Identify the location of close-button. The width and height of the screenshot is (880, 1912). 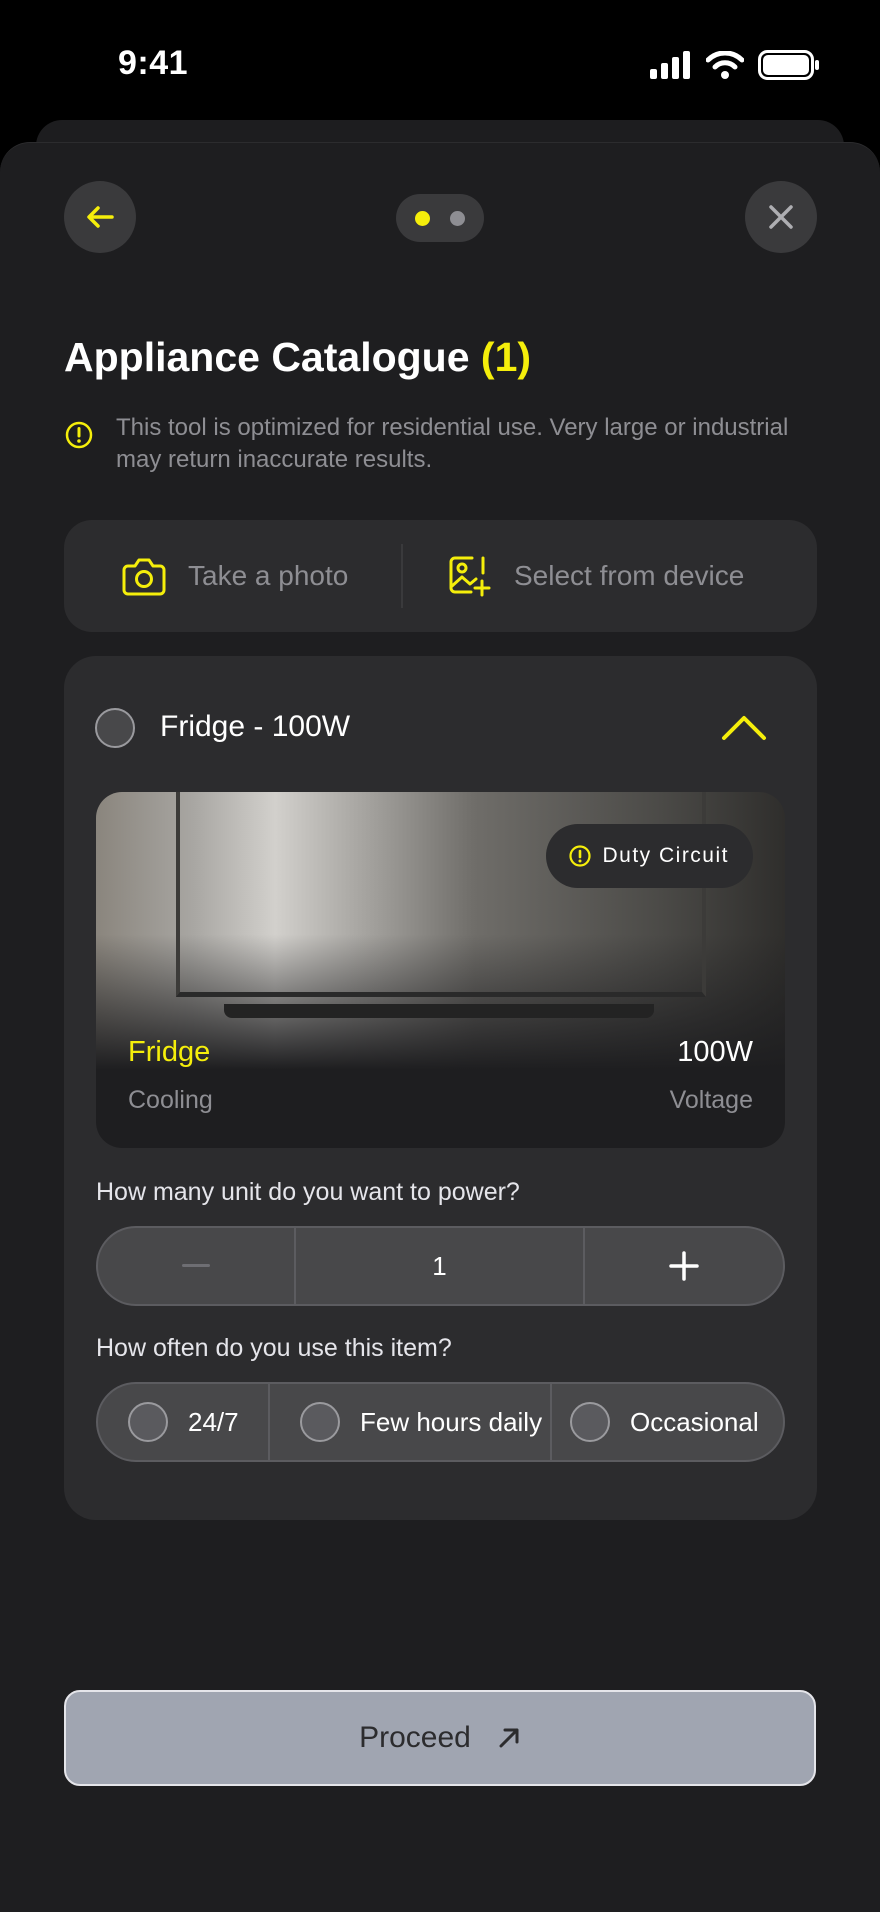
(781, 217).